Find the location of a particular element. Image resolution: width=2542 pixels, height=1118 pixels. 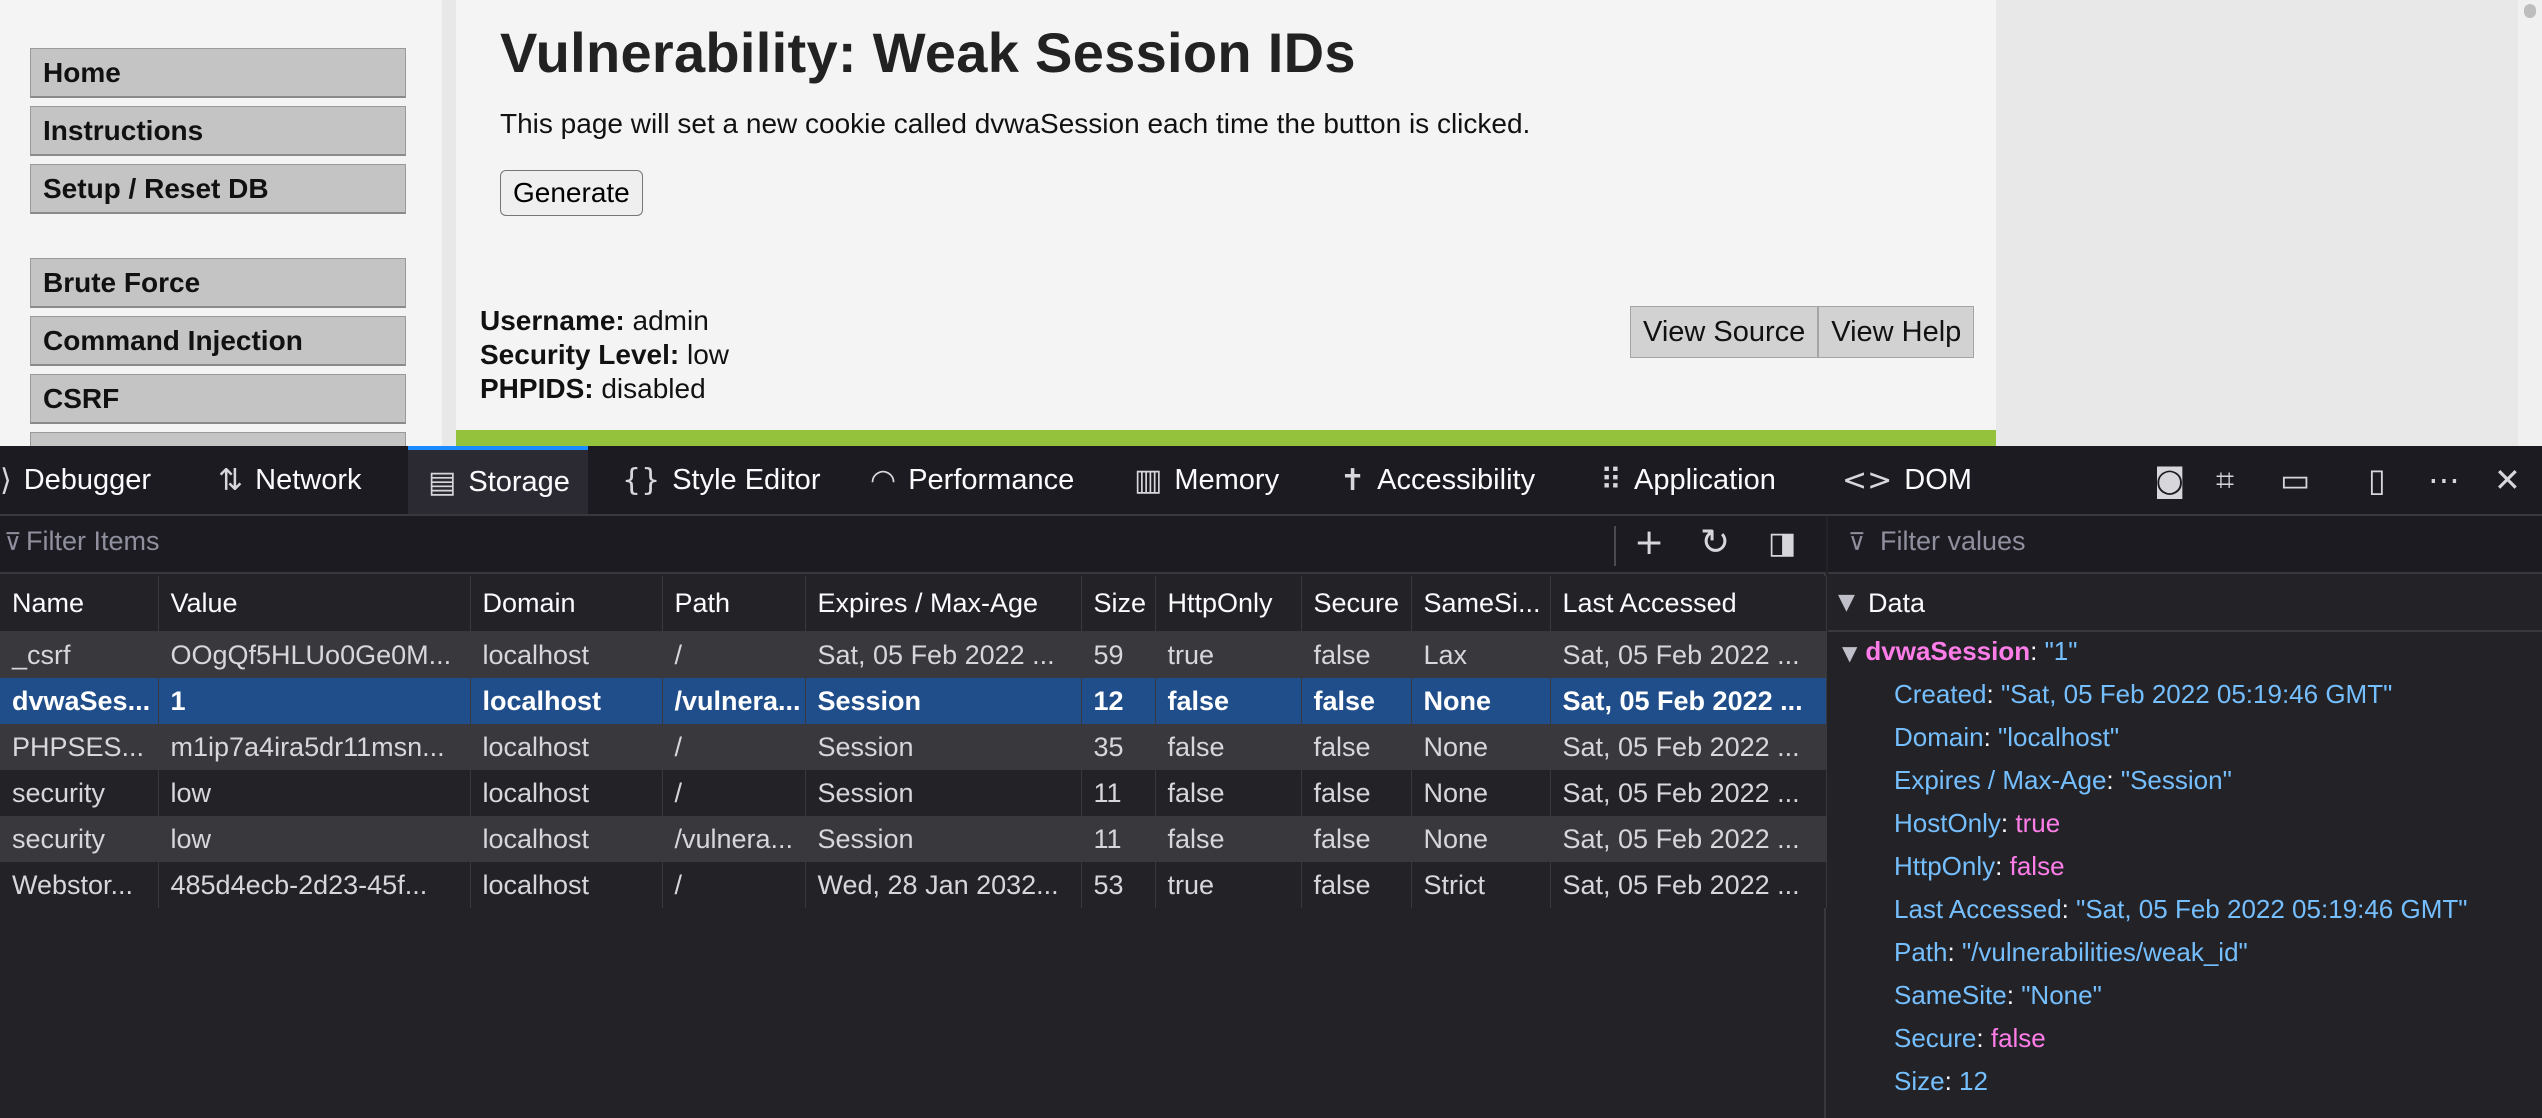

column-header-path: Path is located at coordinates (734, 604).